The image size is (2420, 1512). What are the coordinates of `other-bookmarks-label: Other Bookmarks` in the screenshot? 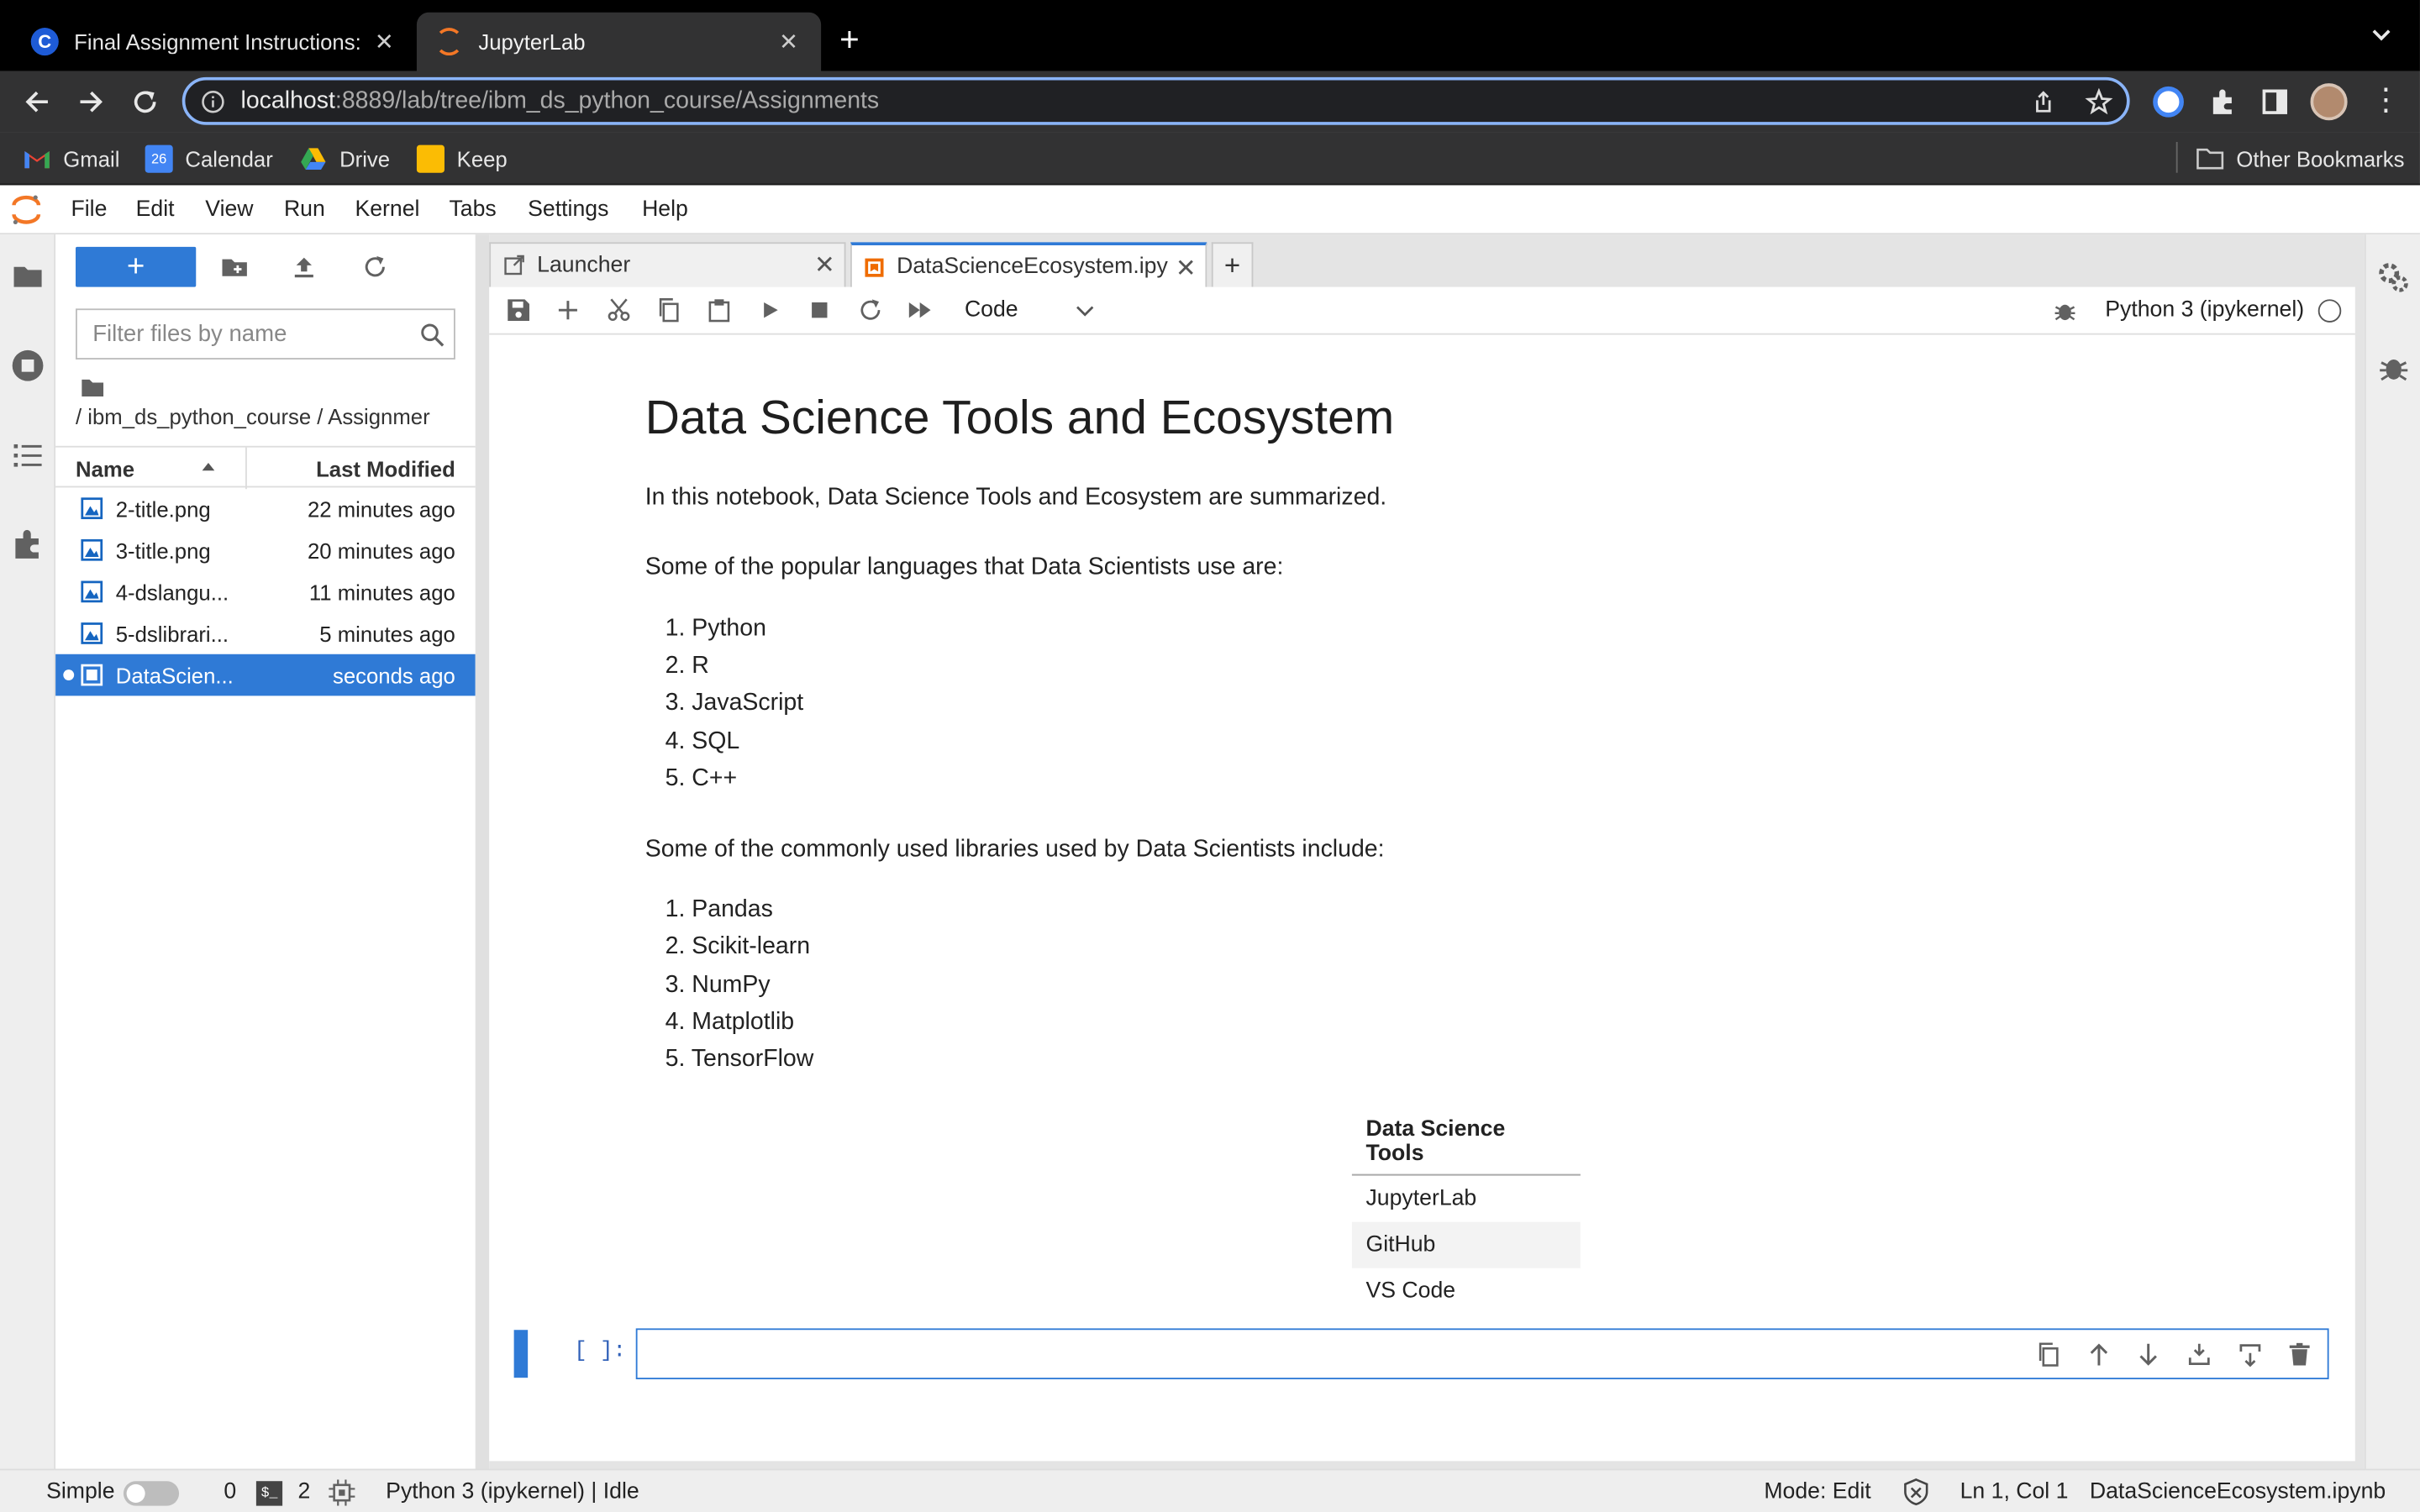 It's located at (2321, 158).